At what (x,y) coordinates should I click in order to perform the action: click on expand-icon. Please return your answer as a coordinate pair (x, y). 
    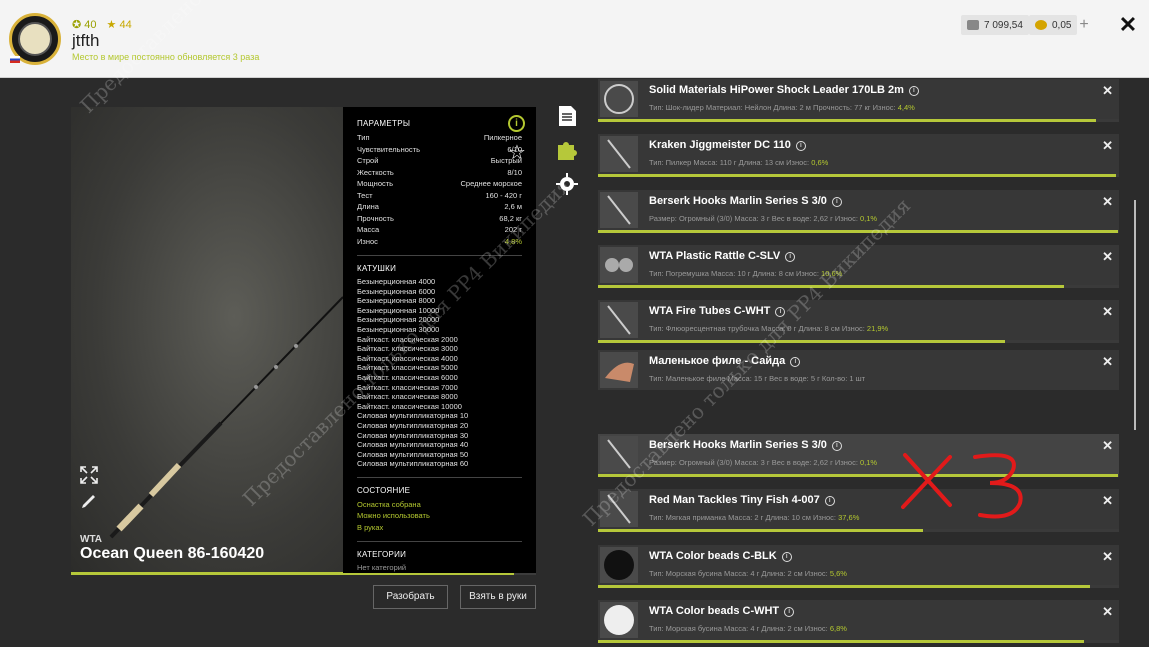
    Looking at the image, I should click on (89, 475).